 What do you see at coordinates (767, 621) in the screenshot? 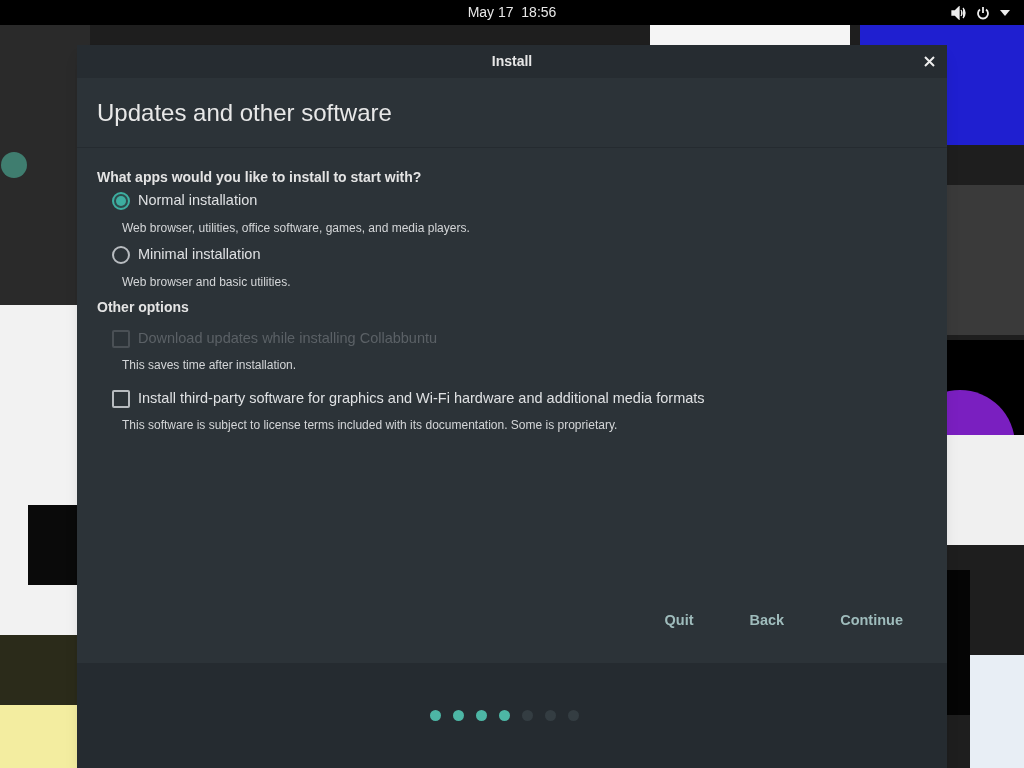
I see `dialog-button: Back` at bounding box center [767, 621].